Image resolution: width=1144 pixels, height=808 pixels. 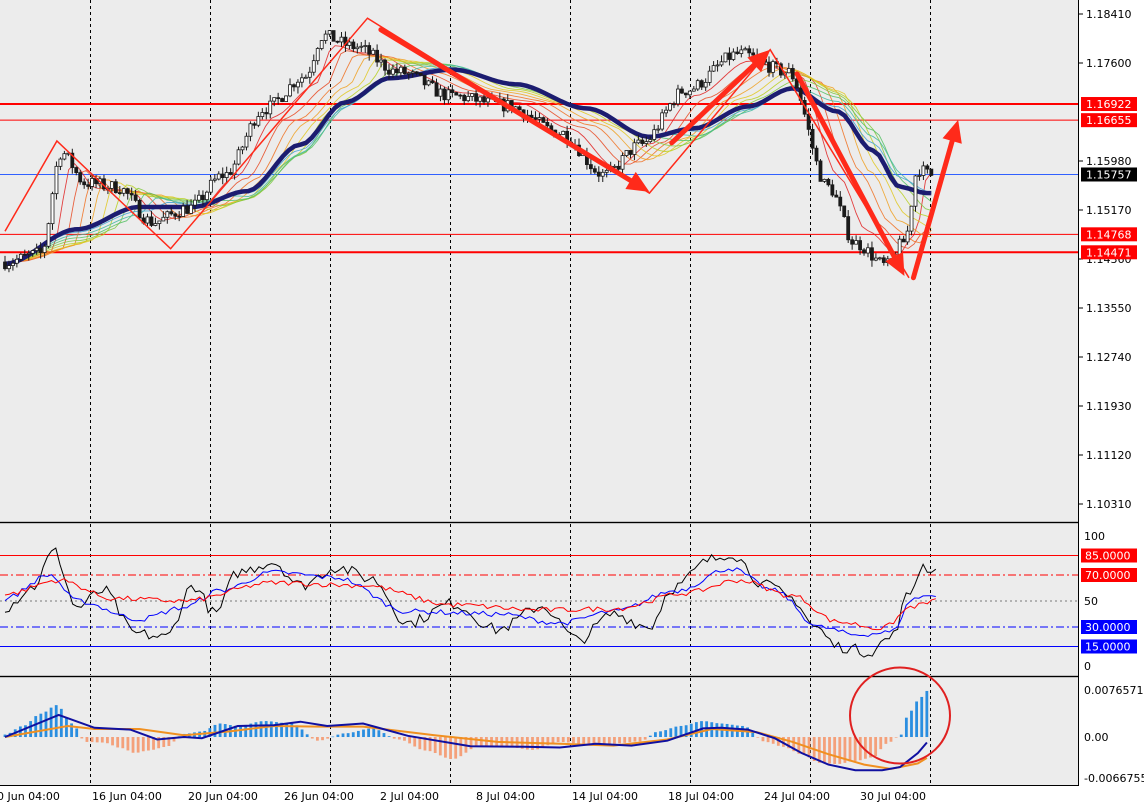 What do you see at coordinates (1109, 357) in the screenshot?
I see `price-tick-label: 1.12740` at bounding box center [1109, 357].